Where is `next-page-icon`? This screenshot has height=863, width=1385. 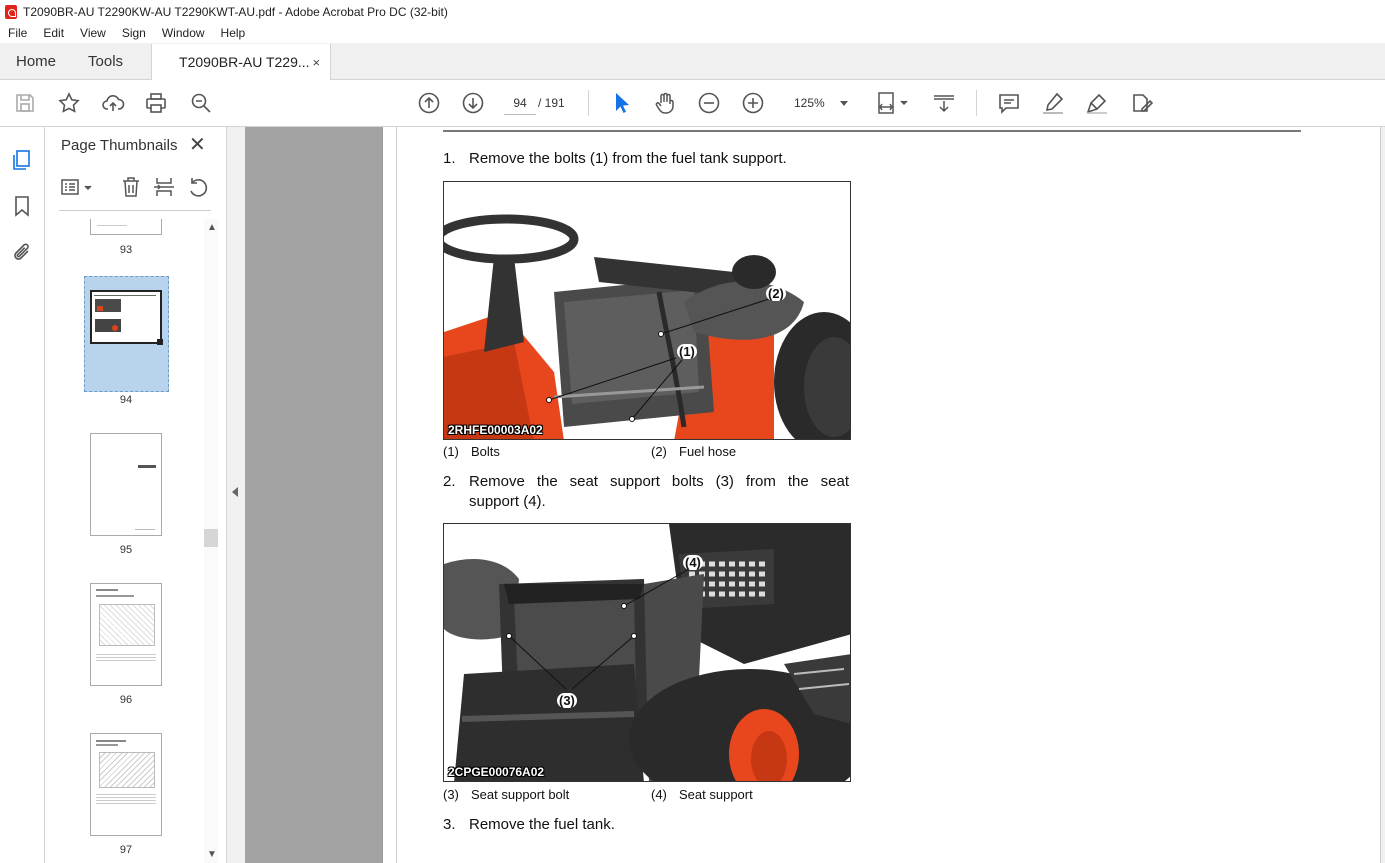
next-page-icon is located at coordinates (473, 103).